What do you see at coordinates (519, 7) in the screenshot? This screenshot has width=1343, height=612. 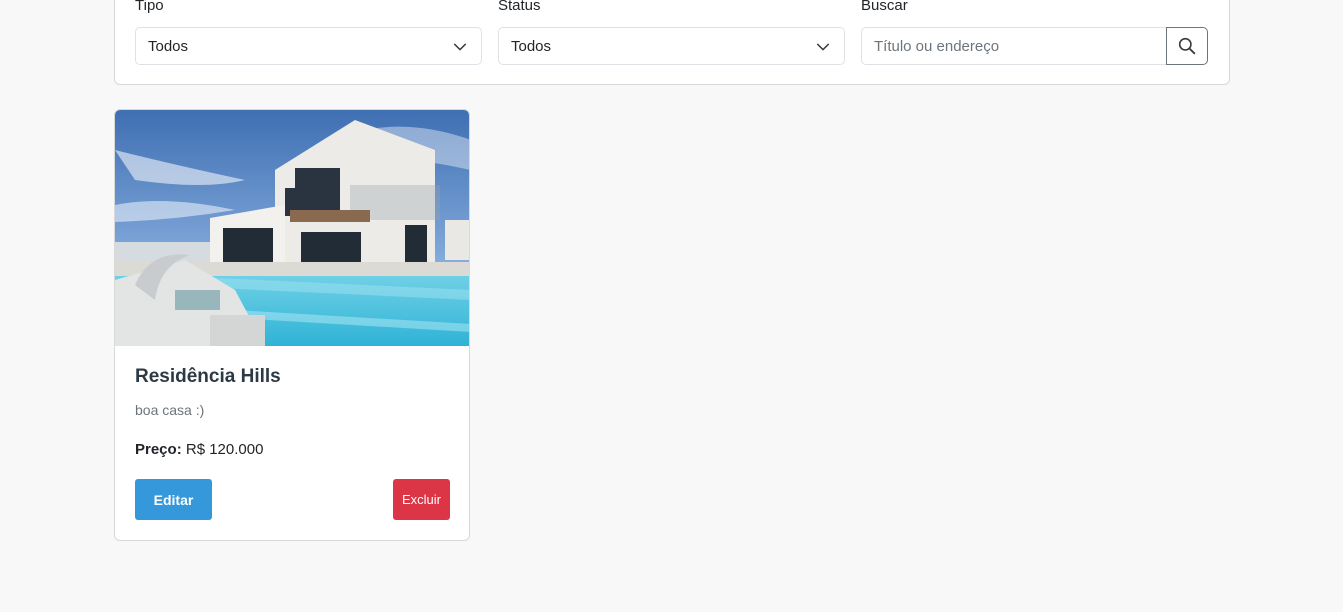 I see `status-label: Status` at bounding box center [519, 7].